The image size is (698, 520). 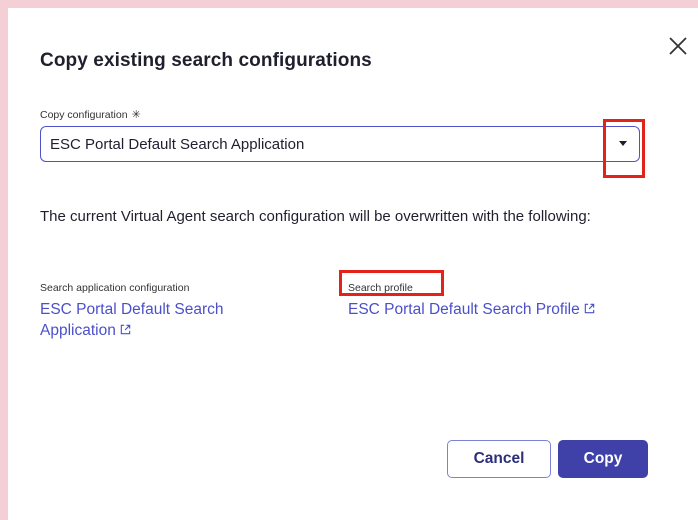 What do you see at coordinates (115, 288) in the screenshot?
I see `search-application-label: Search application configuration` at bounding box center [115, 288].